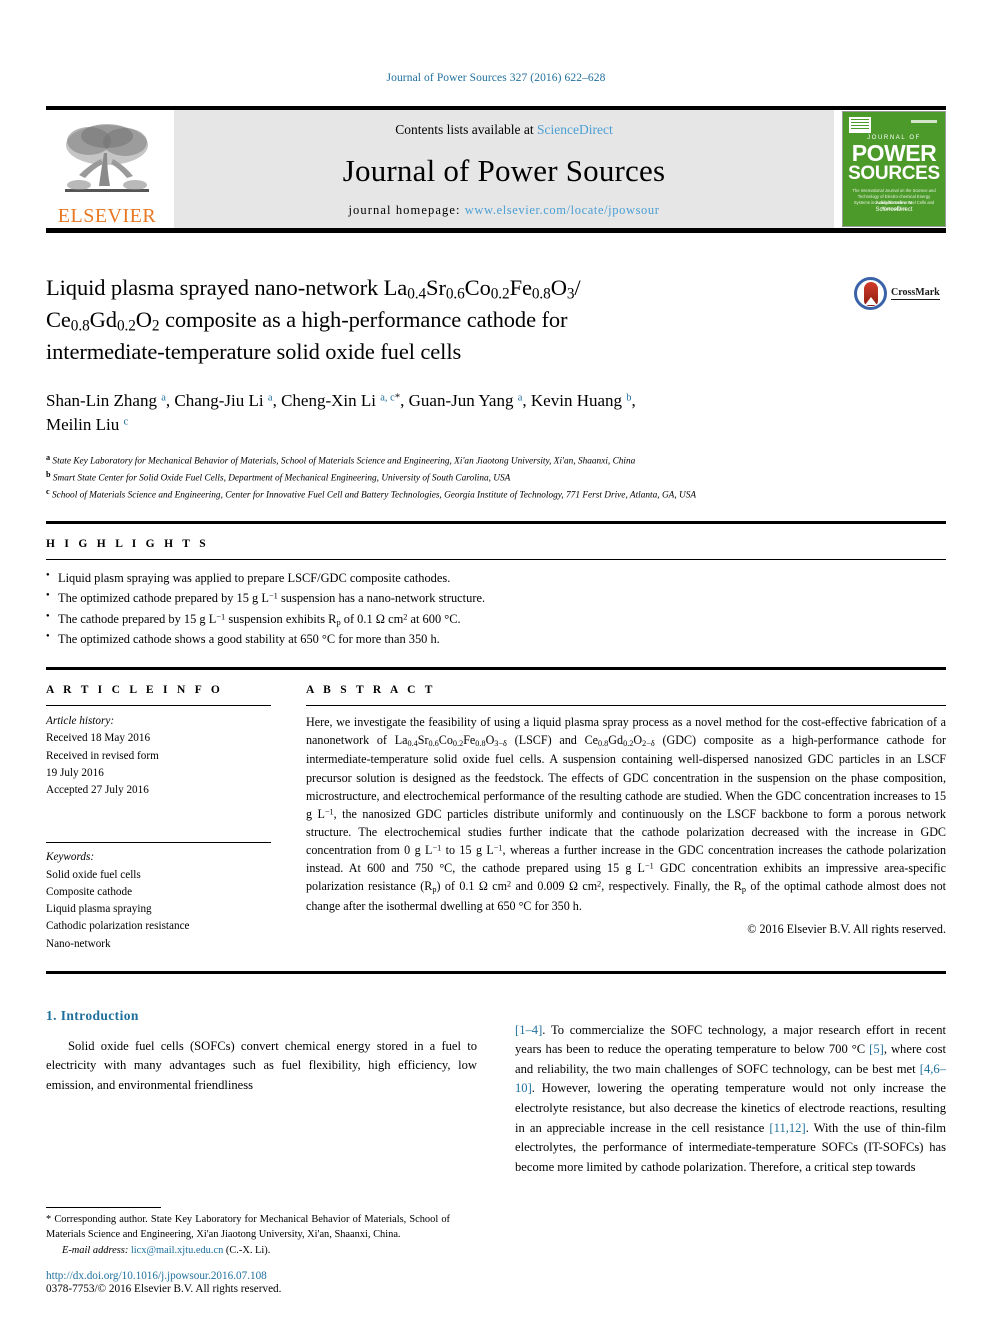  What do you see at coordinates (787, 1128) in the screenshot?
I see `citation-ref: [11,12]` at bounding box center [787, 1128].